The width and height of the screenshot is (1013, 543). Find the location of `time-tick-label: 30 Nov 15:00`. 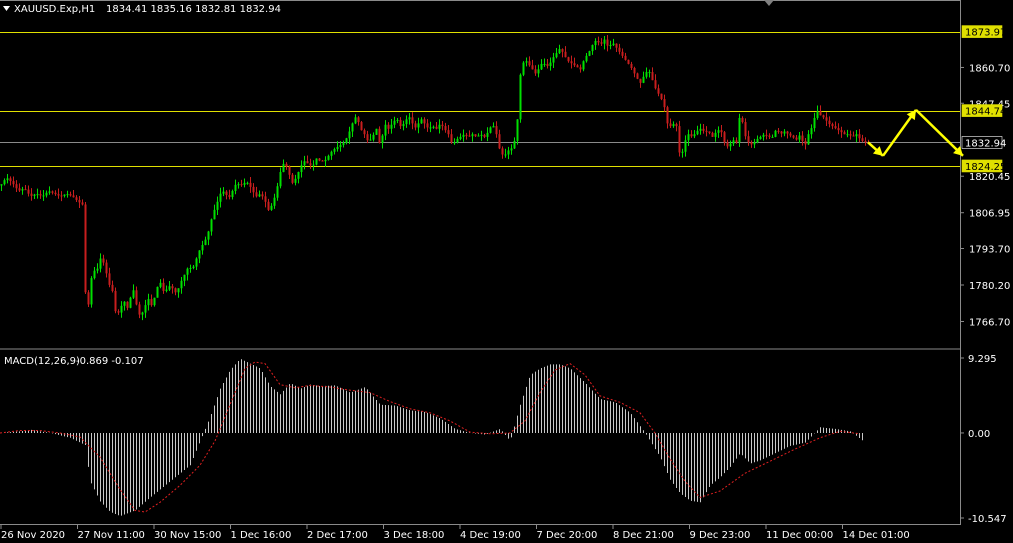

time-tick-label: 30 Nov 15:00 is located at coordinates (187, 535).